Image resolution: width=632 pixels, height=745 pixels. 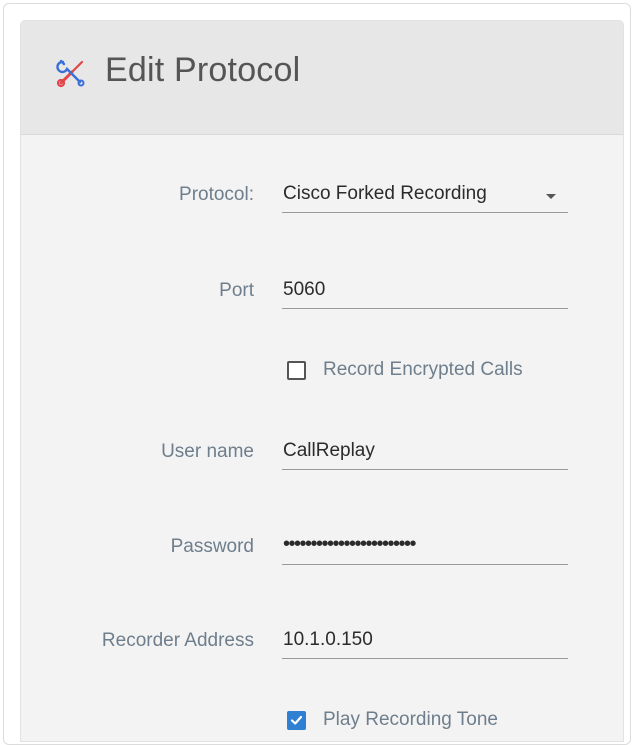 What do you see at coordinates (551, 196) in the screenshot?
I see `chevron-down-icon` at bounding box center [551, 196].